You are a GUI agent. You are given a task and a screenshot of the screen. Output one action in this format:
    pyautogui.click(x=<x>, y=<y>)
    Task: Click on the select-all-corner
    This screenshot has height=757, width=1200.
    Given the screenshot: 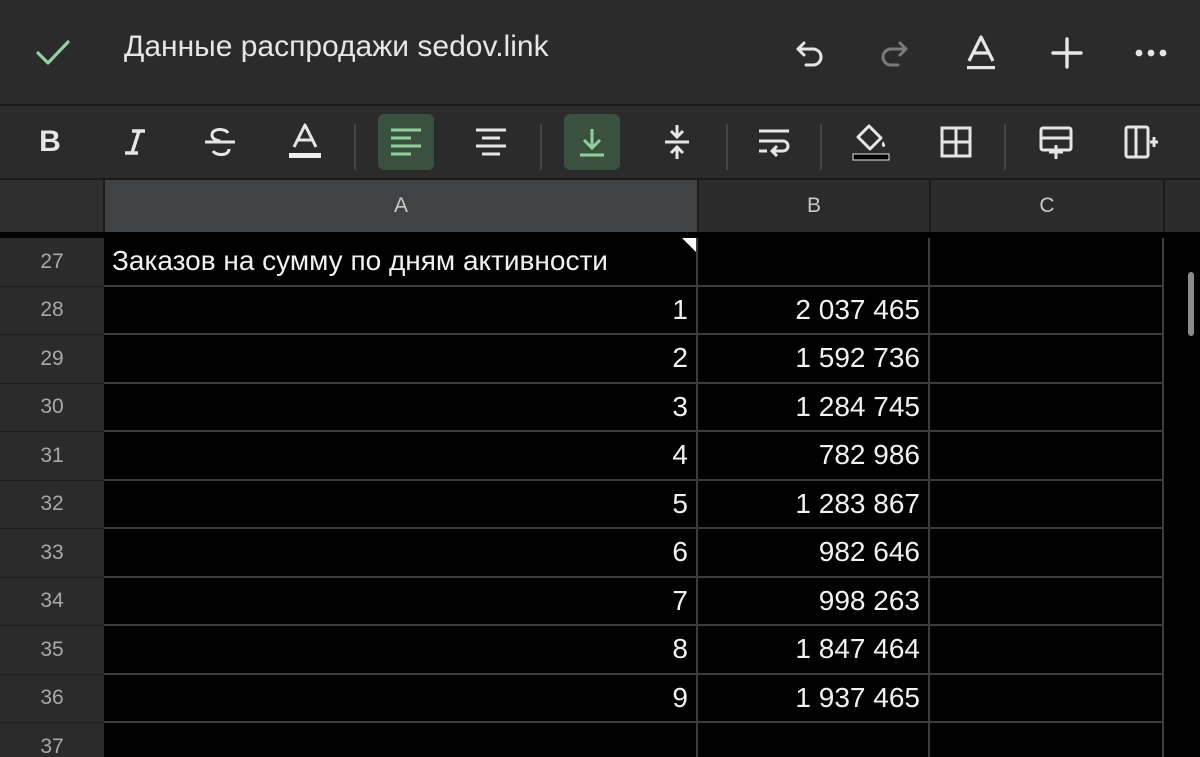 What is the action you would take?
    pyautogui.click(x=52, y=206)
    